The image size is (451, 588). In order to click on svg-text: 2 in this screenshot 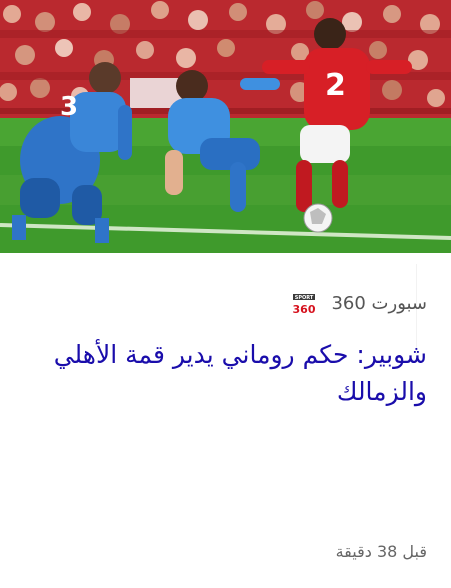, I will do `click(335, 85)`.